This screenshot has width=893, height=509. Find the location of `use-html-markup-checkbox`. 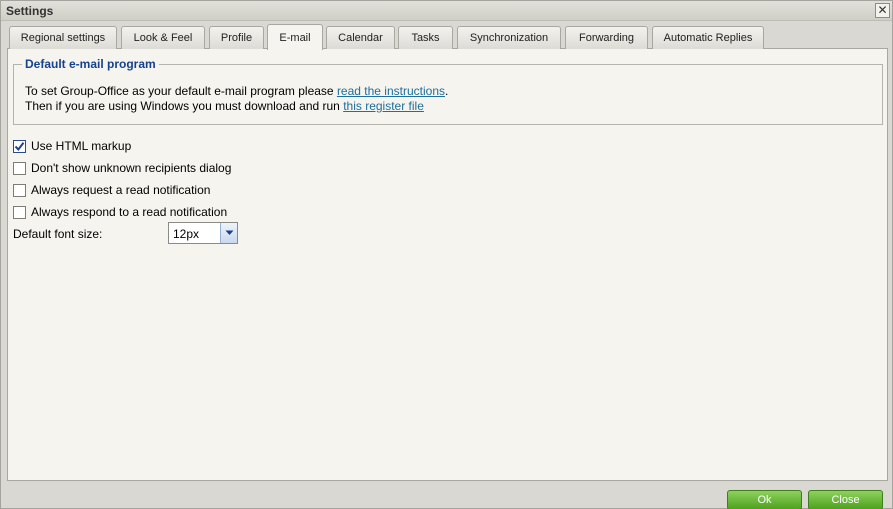

use-html-markup-checkbox is located at coordinates (19, 146).